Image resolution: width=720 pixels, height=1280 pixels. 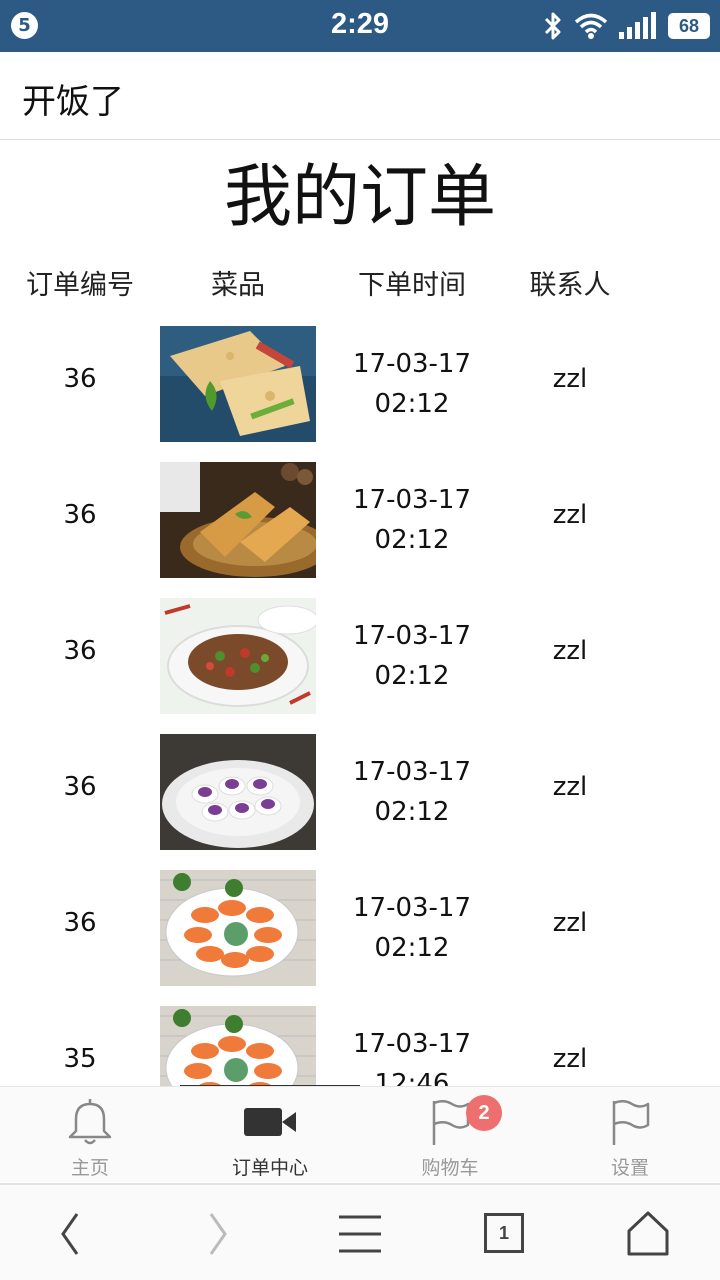 I want to click on chevron-left-icon, so click(x=70, y=1234).